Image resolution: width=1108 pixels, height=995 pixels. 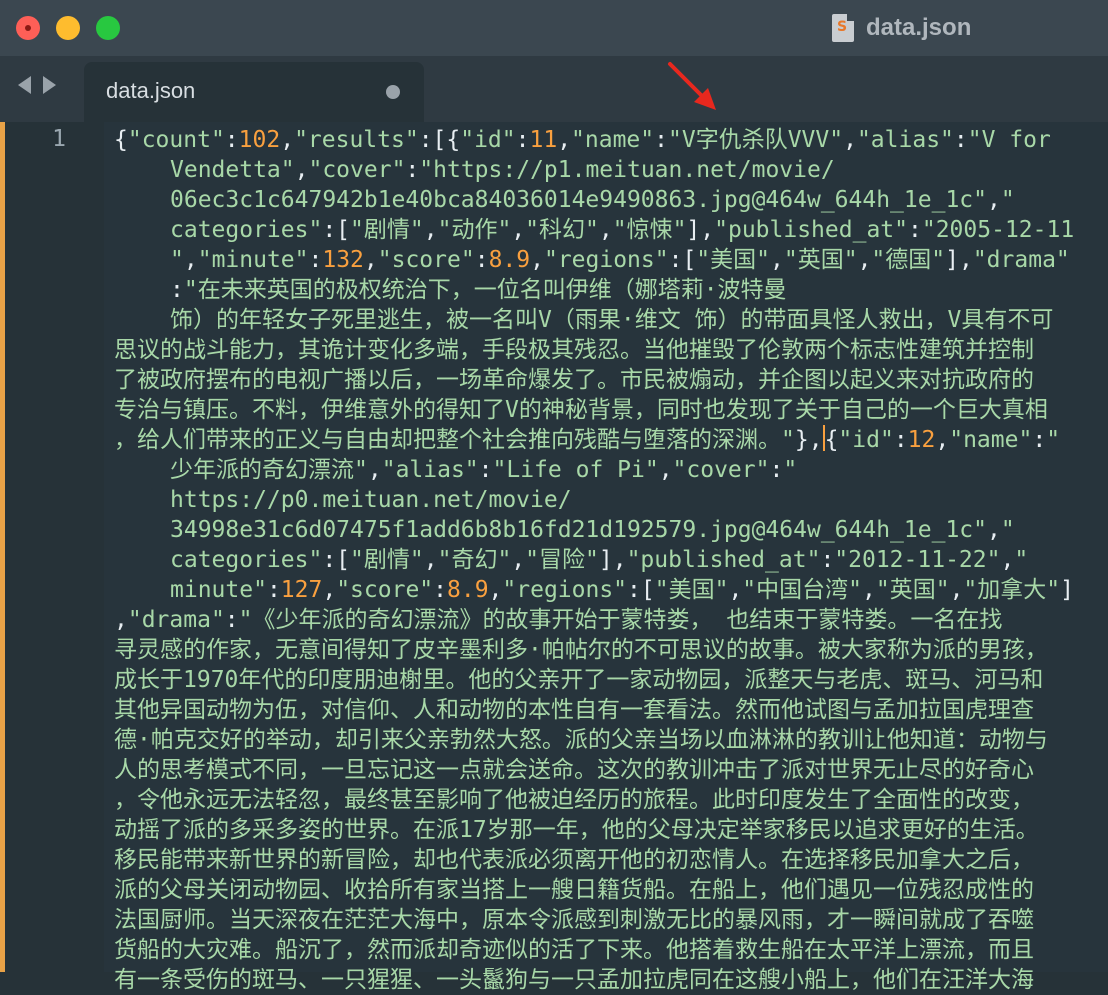 I want to click on string-token: 人的思考模式不同，一旦忘记这一点就会送命。这次的教训冲击了派对世界无止尽的好奇心, so click(x=574, y=770).